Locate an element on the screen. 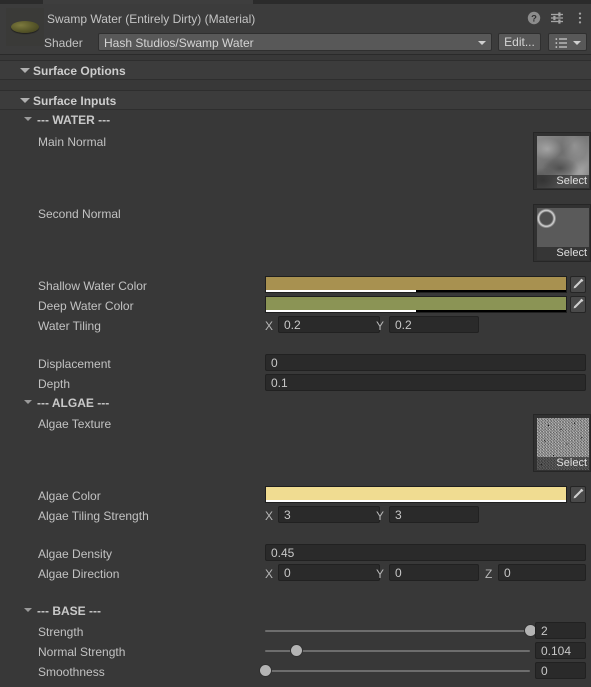 The image size is (591, 687). algae-color-eyedropper-icon is located at coordinates (578, 494).